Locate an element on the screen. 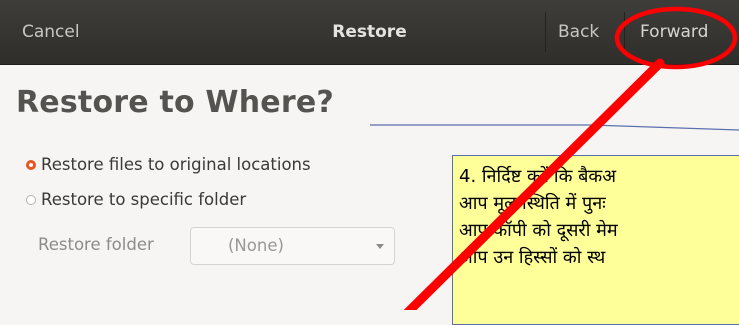 The width and height of the screenshot is (739, 325). back-button: Back is located at coordinates (578, 32).